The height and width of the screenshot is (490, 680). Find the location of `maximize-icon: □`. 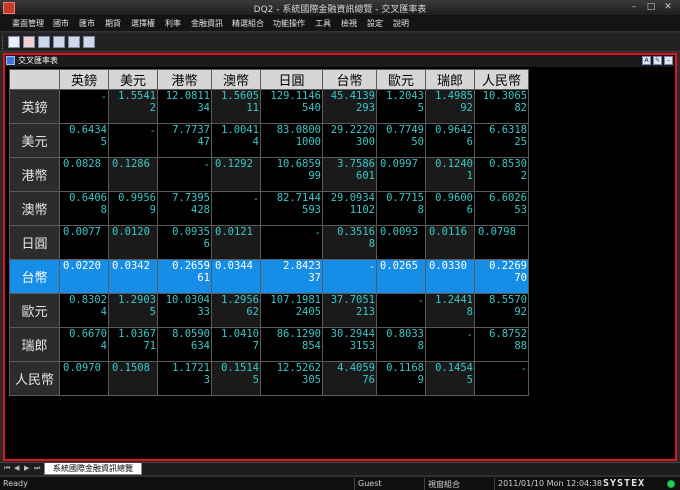

maximize-icon: □ is located at coordinates (651, 7).